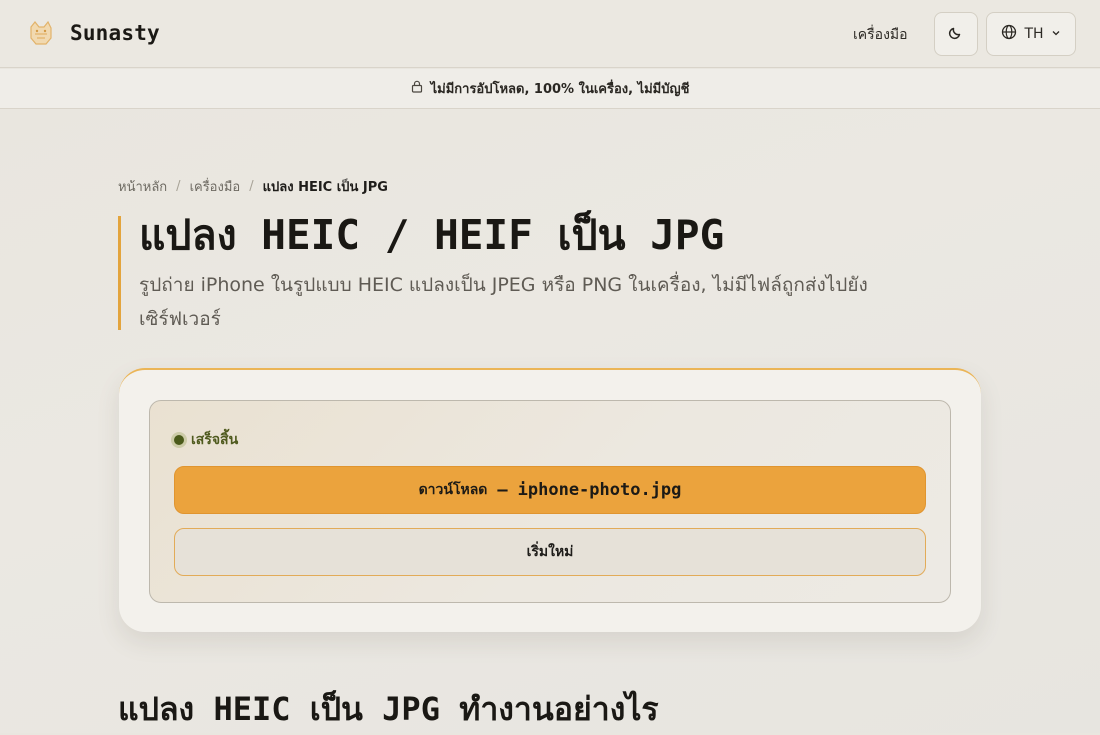  Describe the element at coordinates (599, 490) in the screenshot. I see `download-filename: iphone-photo.jpg` at that location.